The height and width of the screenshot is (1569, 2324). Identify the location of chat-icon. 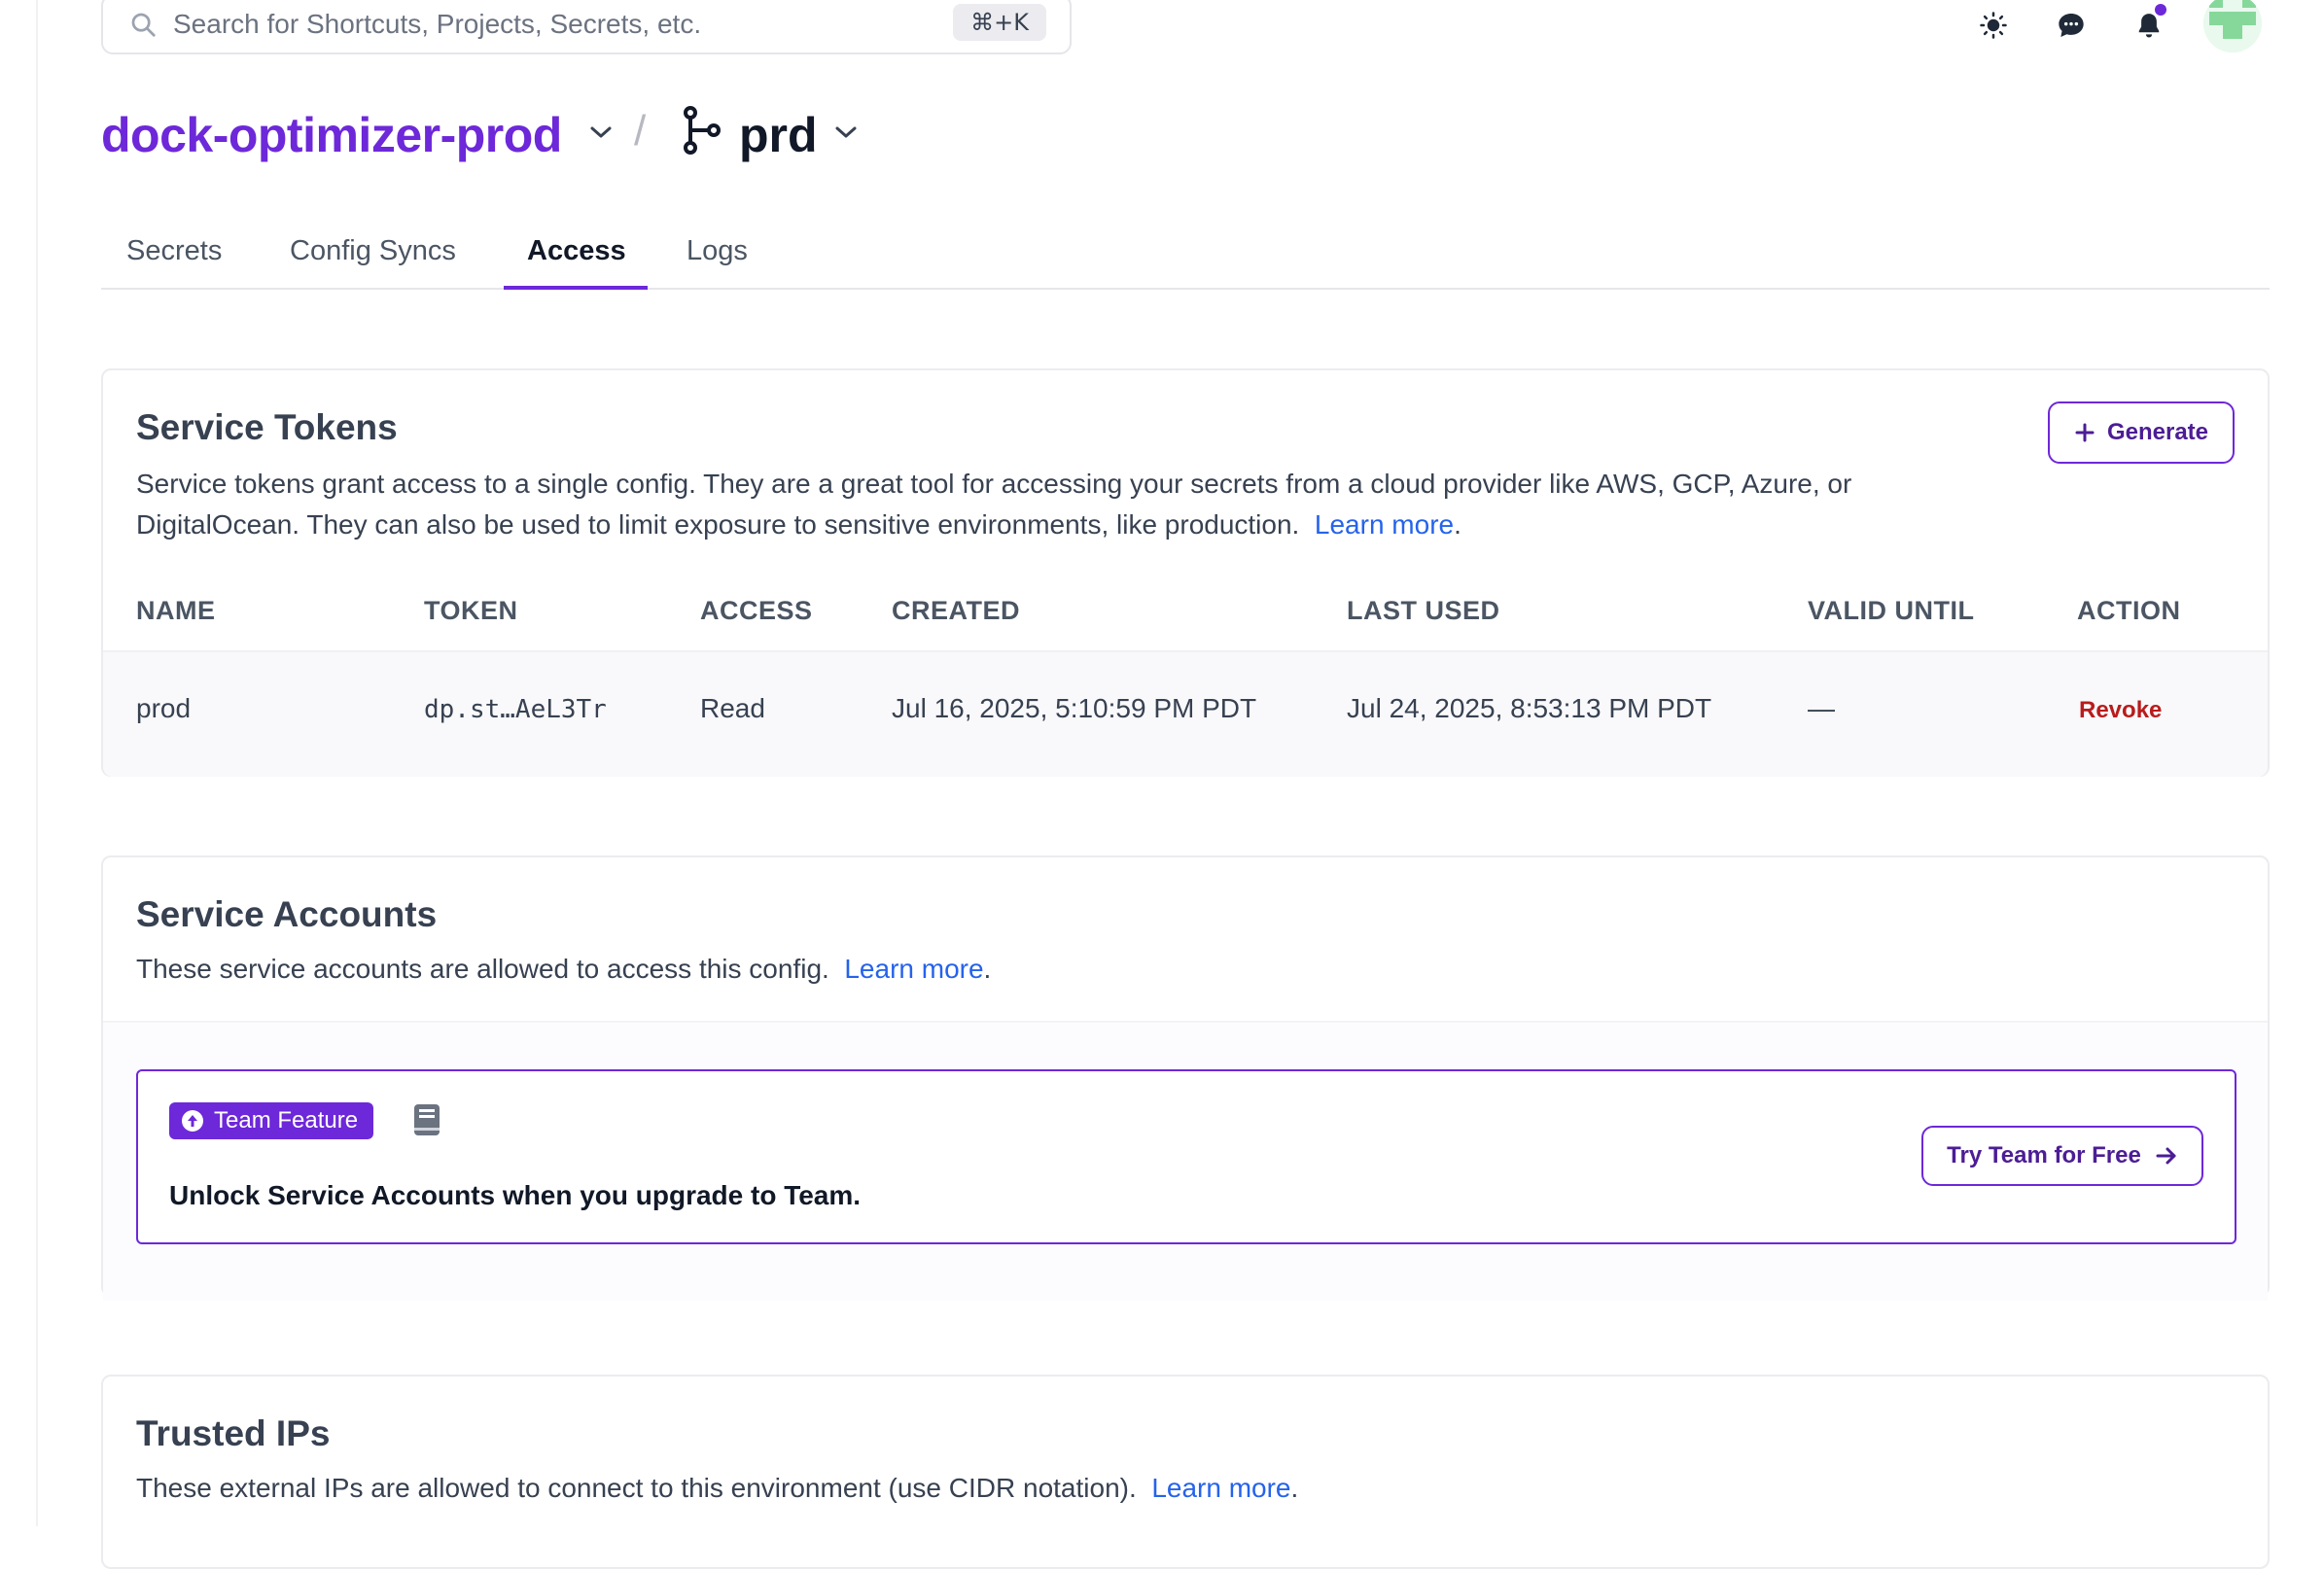
(2071, 25).